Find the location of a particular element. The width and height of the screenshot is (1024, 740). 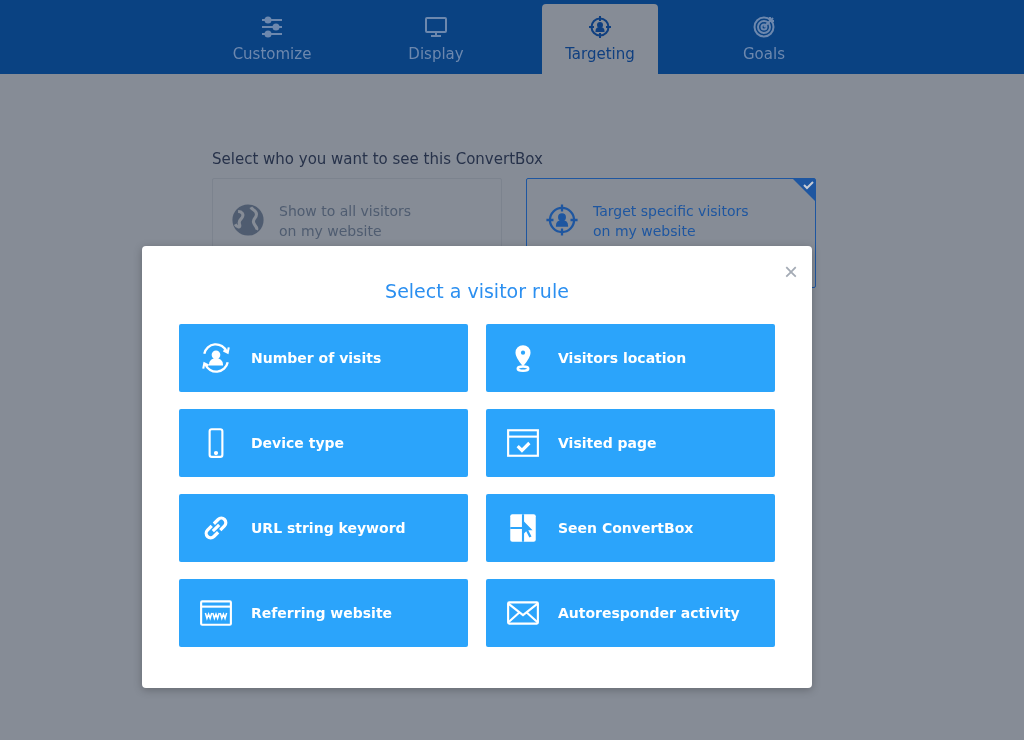

browser-check-icon is located at coordinates (523, 443).